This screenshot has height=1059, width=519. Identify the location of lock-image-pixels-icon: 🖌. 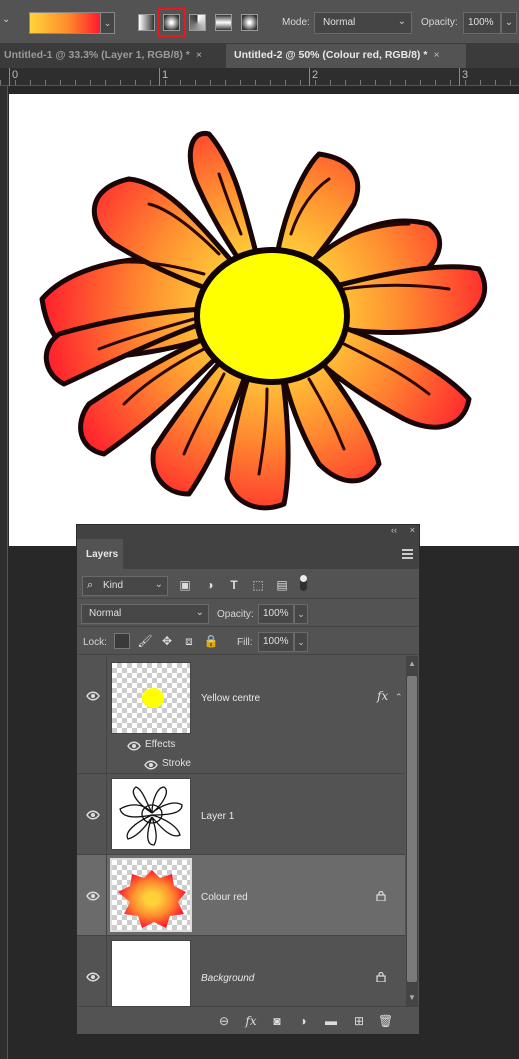
(145, 641).